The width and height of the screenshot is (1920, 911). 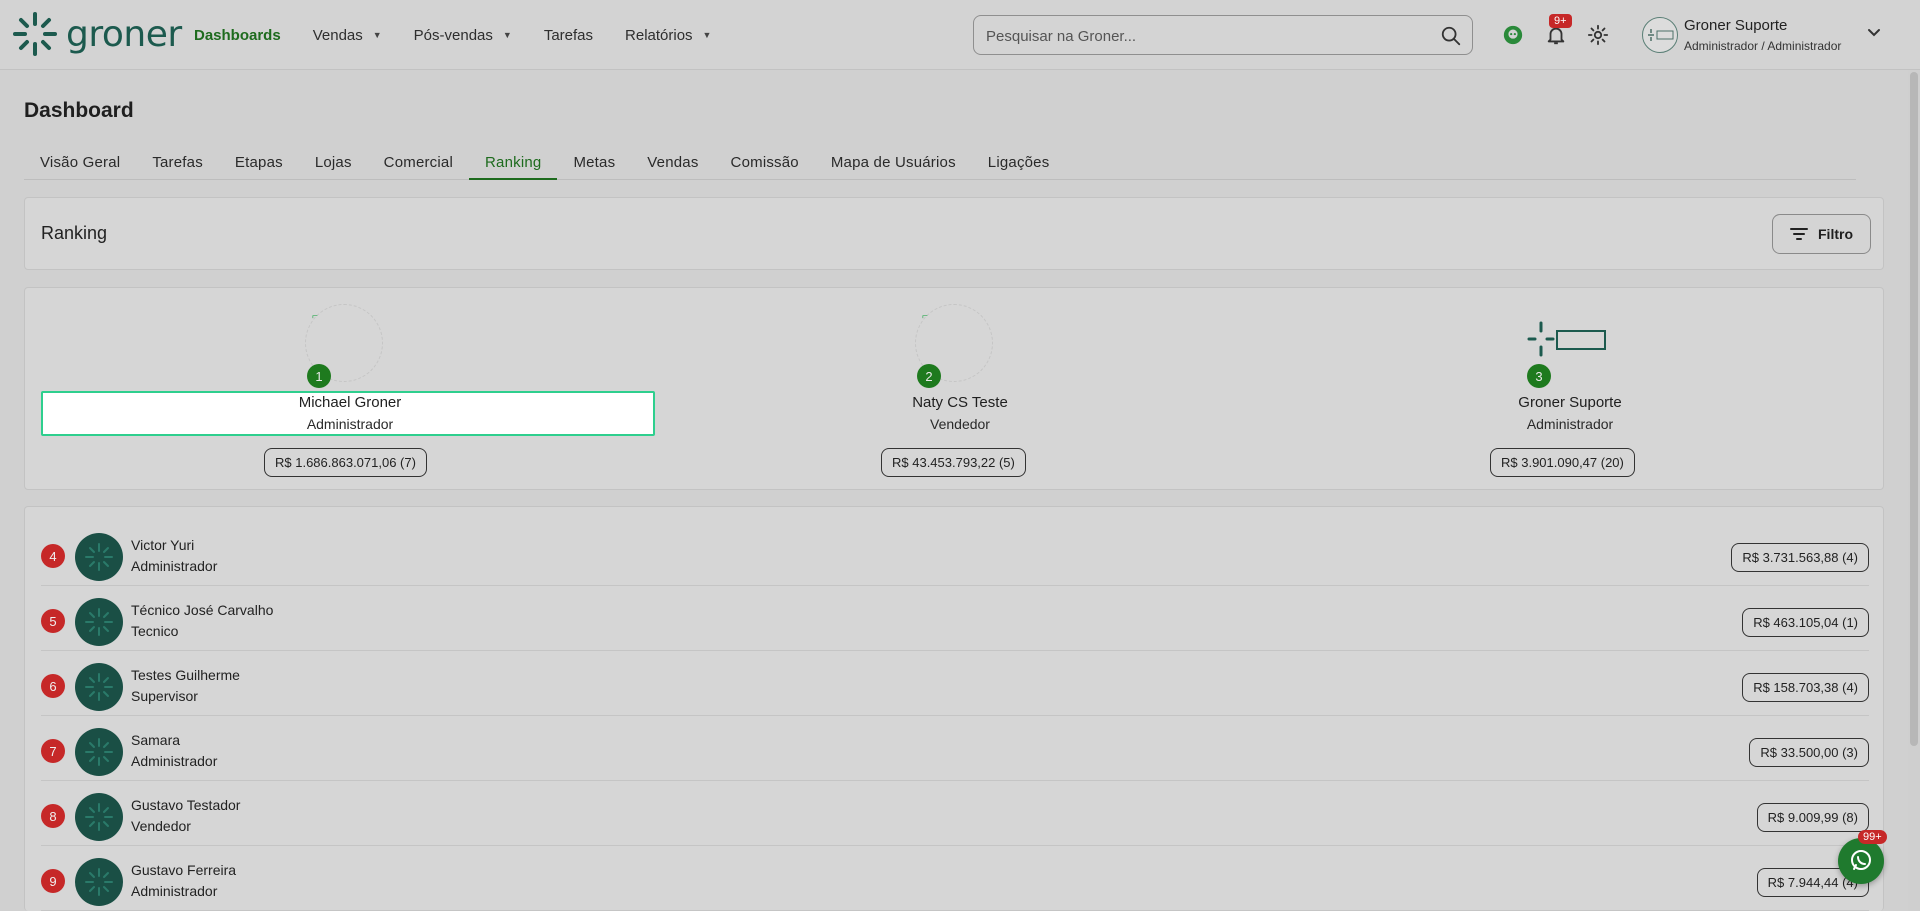 I want to click on nav-vendas: Vendas ▼, so click(x=347, y=35).